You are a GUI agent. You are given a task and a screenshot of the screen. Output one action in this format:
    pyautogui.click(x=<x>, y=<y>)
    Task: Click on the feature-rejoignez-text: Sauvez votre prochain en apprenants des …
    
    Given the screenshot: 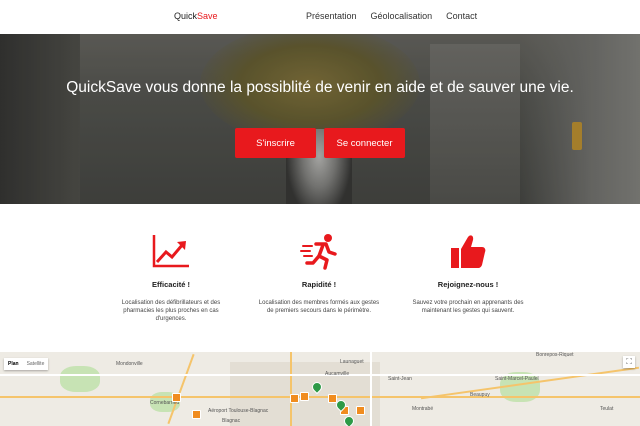 What is the action you would take?
    pyautogui.click(x=468, y=307)
    